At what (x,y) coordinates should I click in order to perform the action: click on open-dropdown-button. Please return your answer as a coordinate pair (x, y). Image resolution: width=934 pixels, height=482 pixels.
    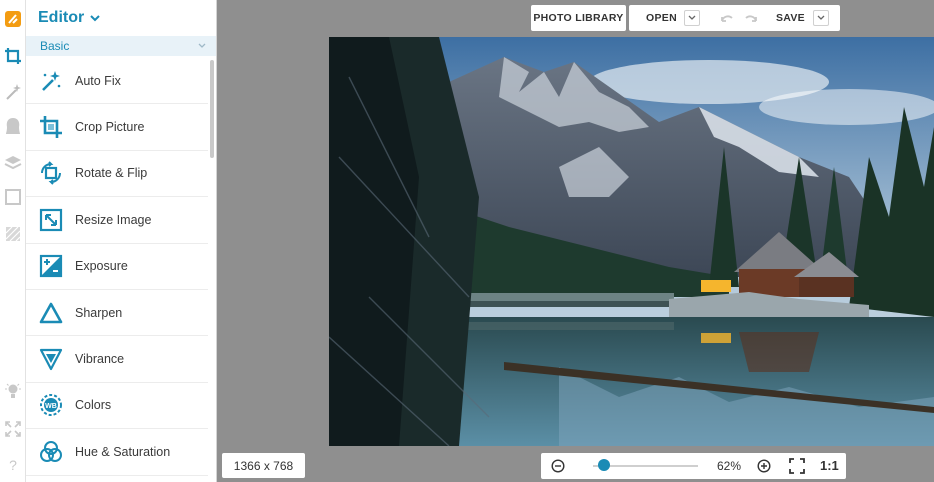
    Looking at the image, I should click on (691, 18).